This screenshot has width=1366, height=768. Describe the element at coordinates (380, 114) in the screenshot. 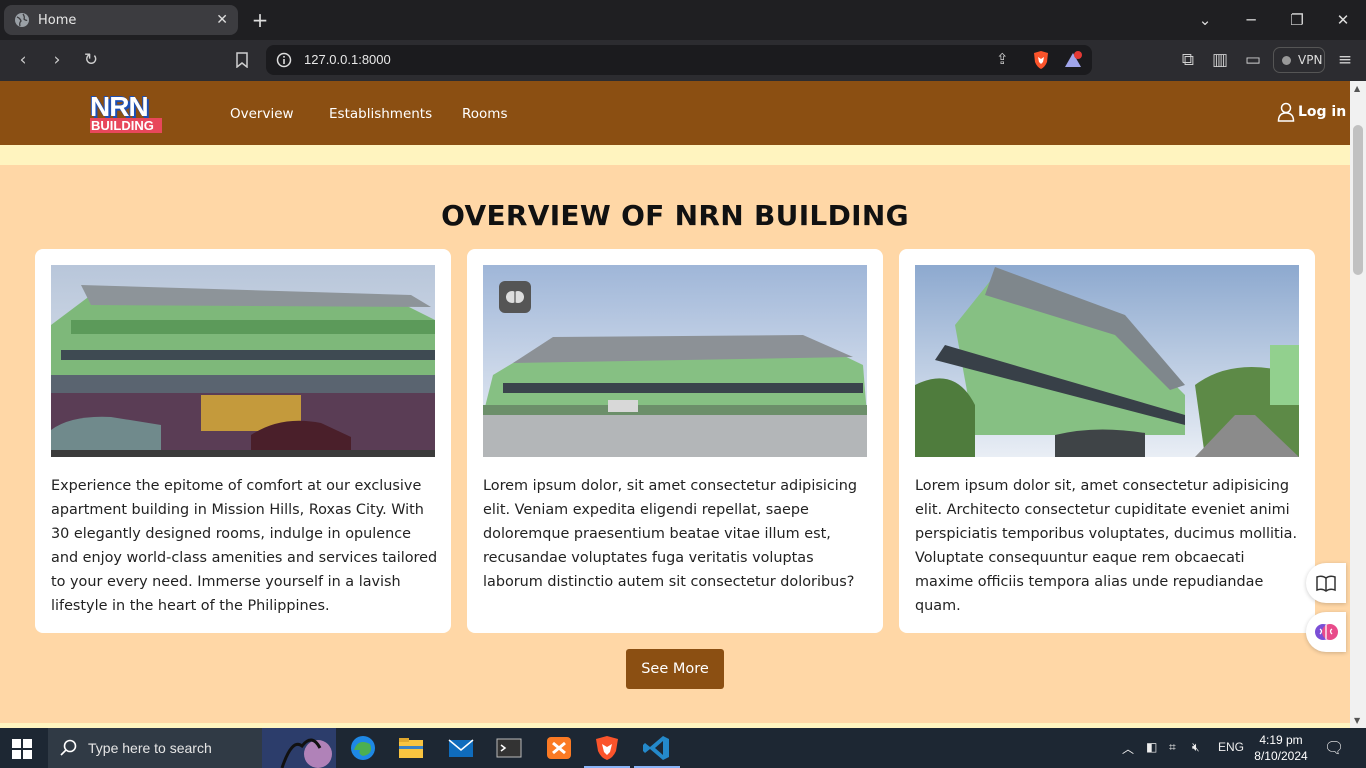

I see `nav-establishments: Establishments` at that location.